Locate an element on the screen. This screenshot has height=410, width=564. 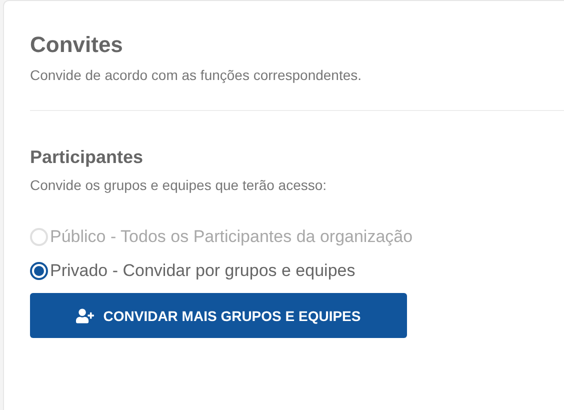
participants-description: Convide os grupos e equipes que terão acesso: is located at coordinates (179, 185).